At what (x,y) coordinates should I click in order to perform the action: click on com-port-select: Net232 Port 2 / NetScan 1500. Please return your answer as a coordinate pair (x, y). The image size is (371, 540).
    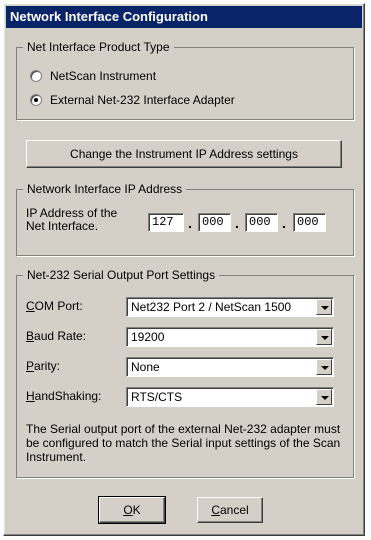
    Looking at the image, I should click on (230, 307).